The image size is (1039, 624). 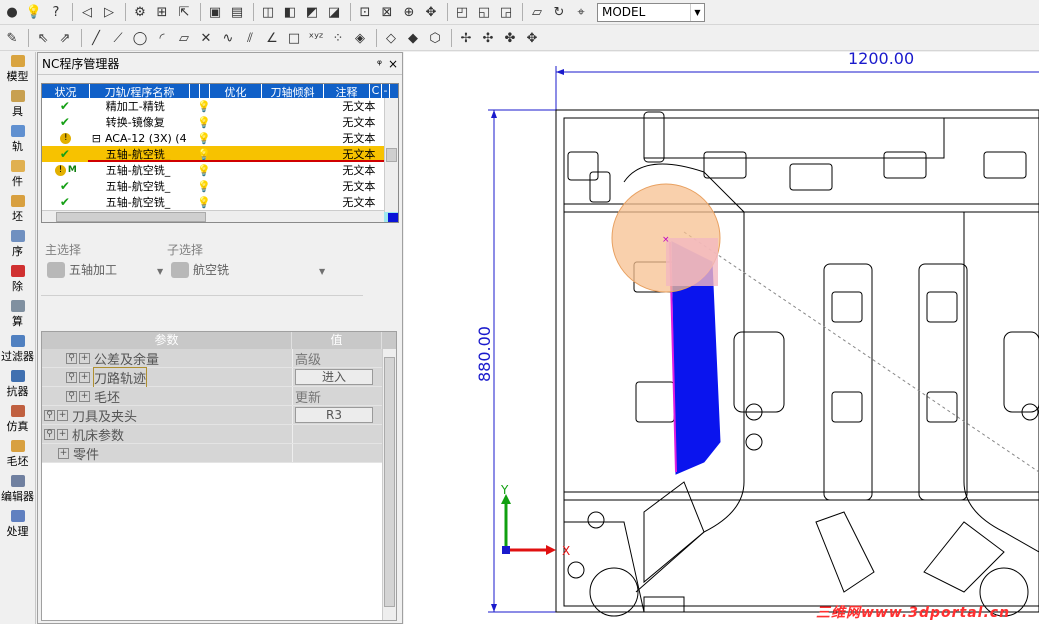 I want to click on param-row: + 零件, so click(x=219, y=453).